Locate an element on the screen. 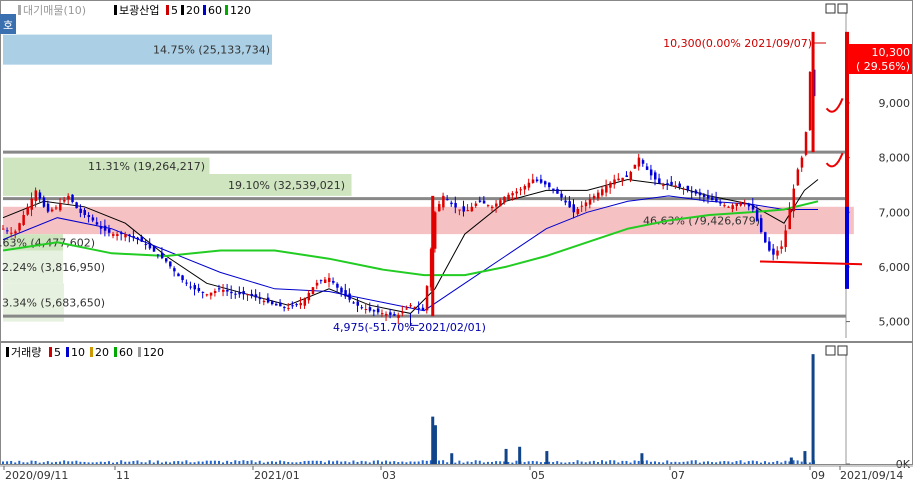 The width and height of the screenshot is (913, 481). legend-item: 20 is located at coordinates (193, 10).